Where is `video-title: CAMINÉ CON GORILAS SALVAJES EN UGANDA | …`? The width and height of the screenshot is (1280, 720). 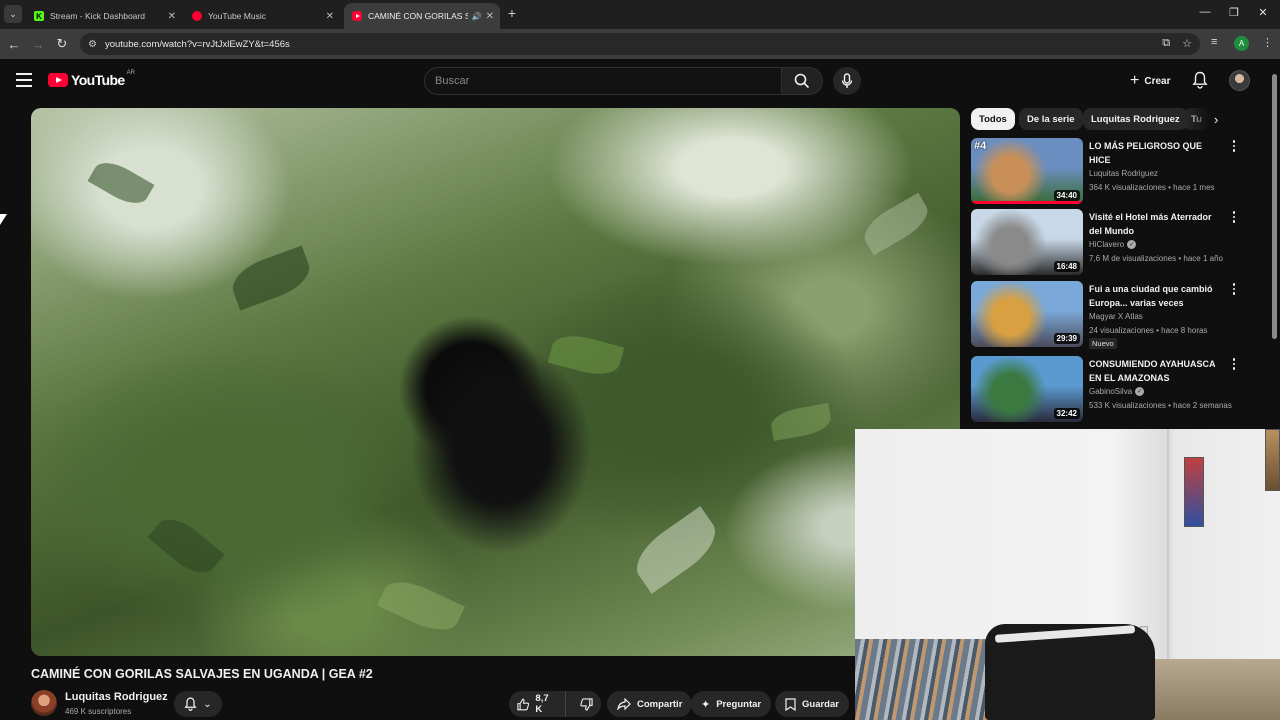
video-title: CAMINÉ CON GORILAS SALVAJES EN UGANDA | … is located at coordinates (202, 674).